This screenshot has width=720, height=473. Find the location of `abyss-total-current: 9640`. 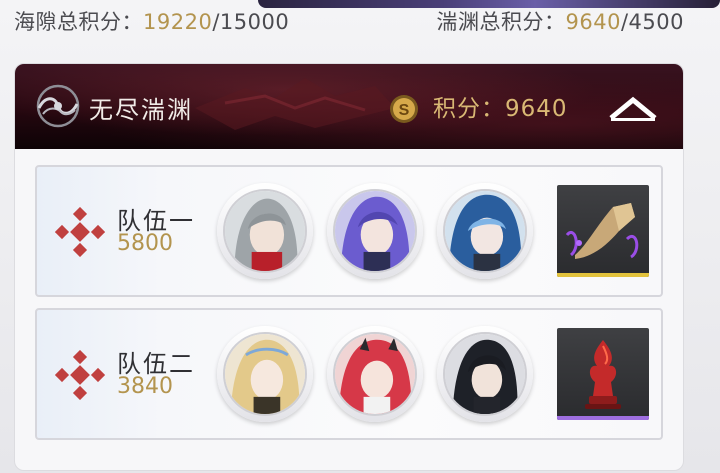

abyss-total-current: 9640 is located at coordinates (593, 22).